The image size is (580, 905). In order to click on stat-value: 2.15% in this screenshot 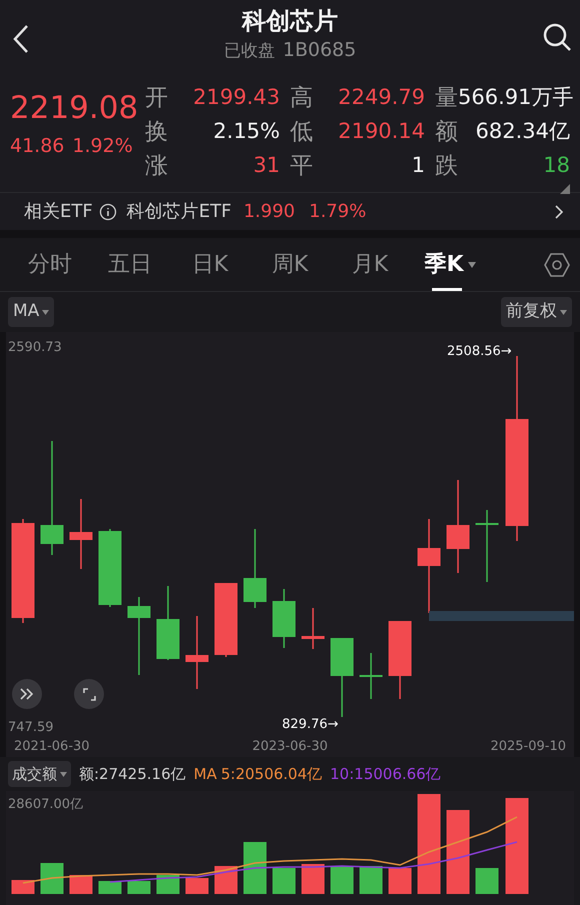, I will do `click(246, 132)`.